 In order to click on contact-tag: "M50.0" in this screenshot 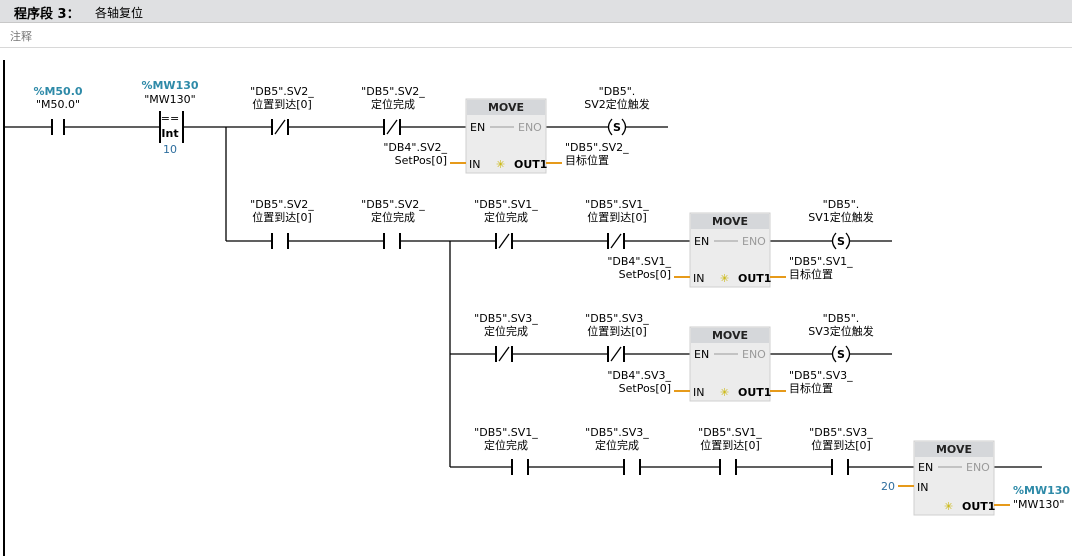, I will do `click(58, 104)`.